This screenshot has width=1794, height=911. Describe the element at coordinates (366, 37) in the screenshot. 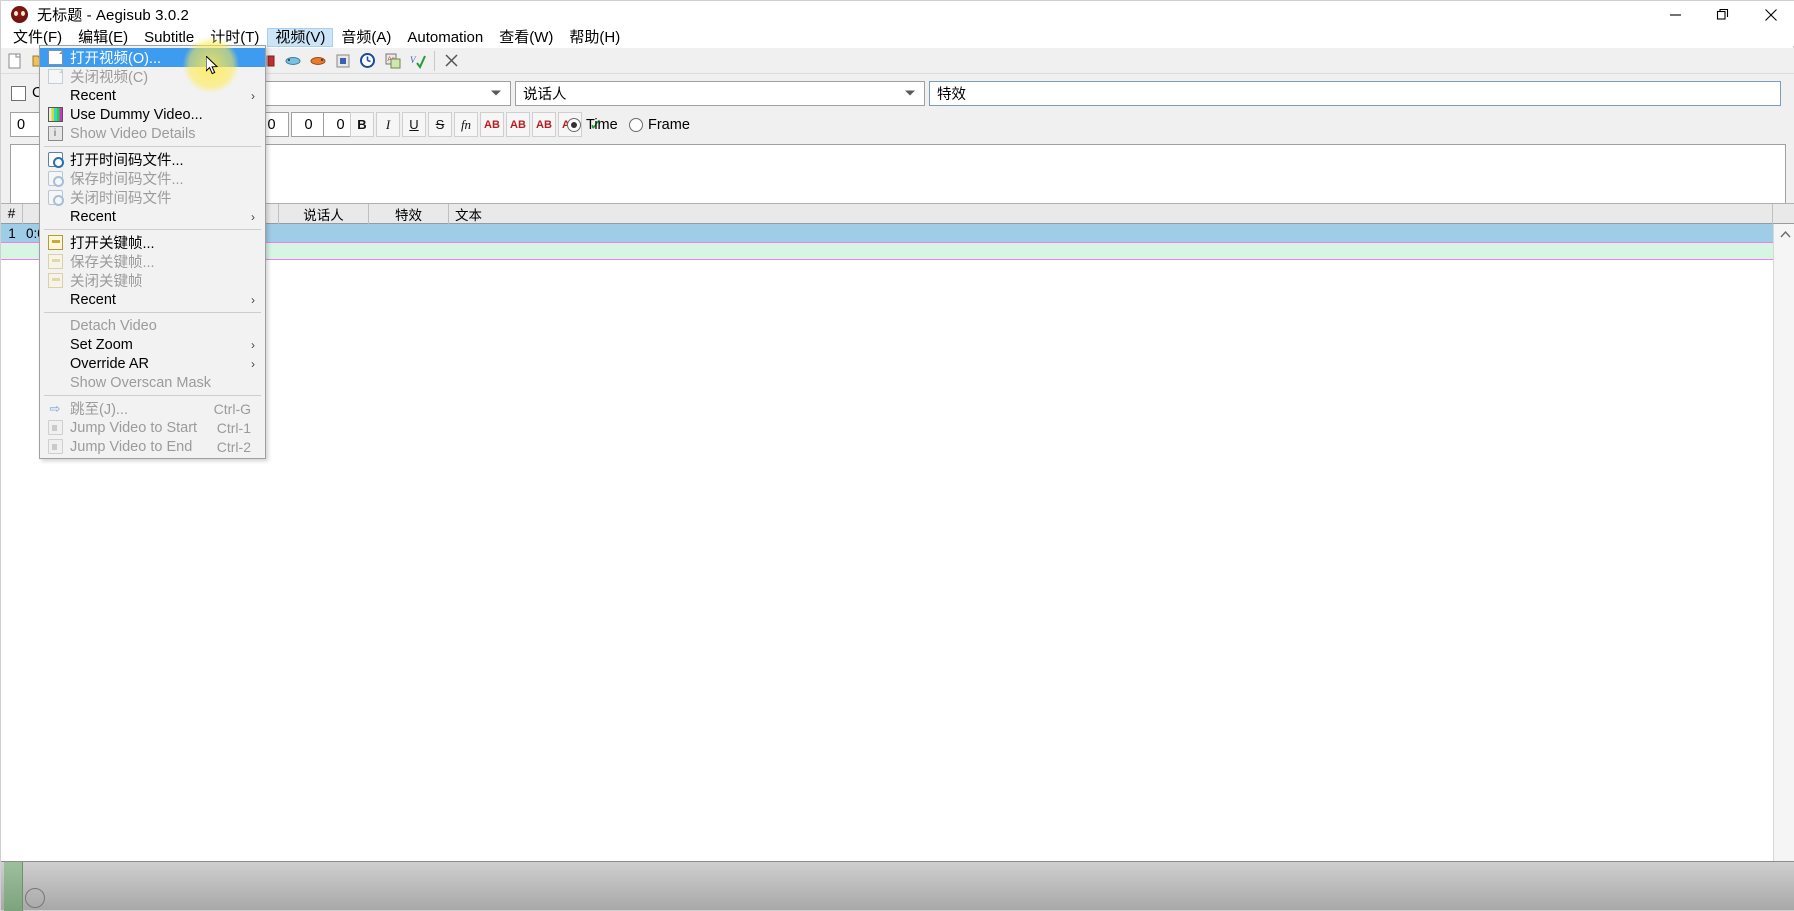

I see `menu-audio: 音频(A)` at that location.